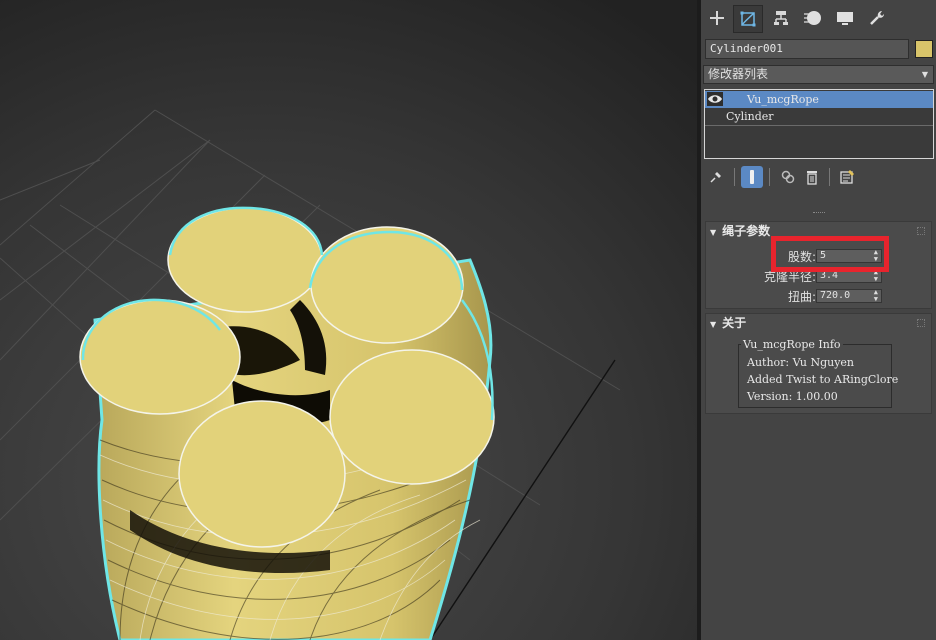 The width and height of the screenshot is (936, 640). Describe the element at coordinates (818, 74) in the screenshot. I see `modifier-list-dropdown: 修改器列表 ▼` at that location.